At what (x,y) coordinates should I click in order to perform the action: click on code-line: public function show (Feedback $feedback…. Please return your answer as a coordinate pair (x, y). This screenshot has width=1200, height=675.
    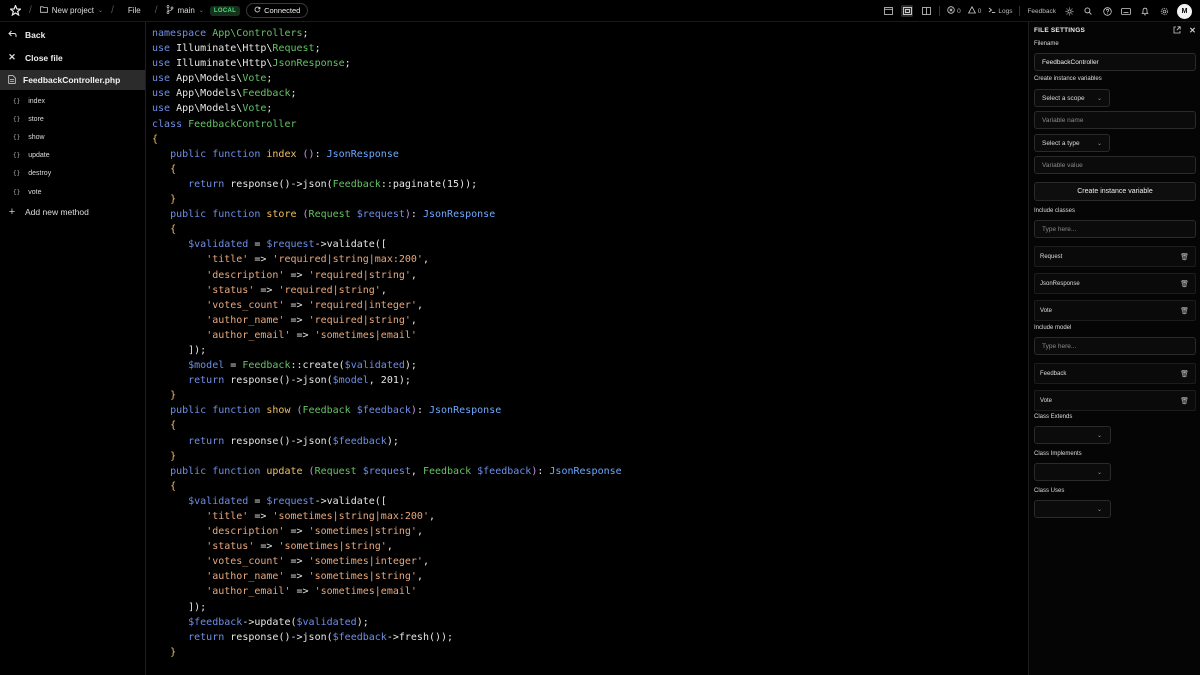
    Looking at the image, I should click on (587, 410).